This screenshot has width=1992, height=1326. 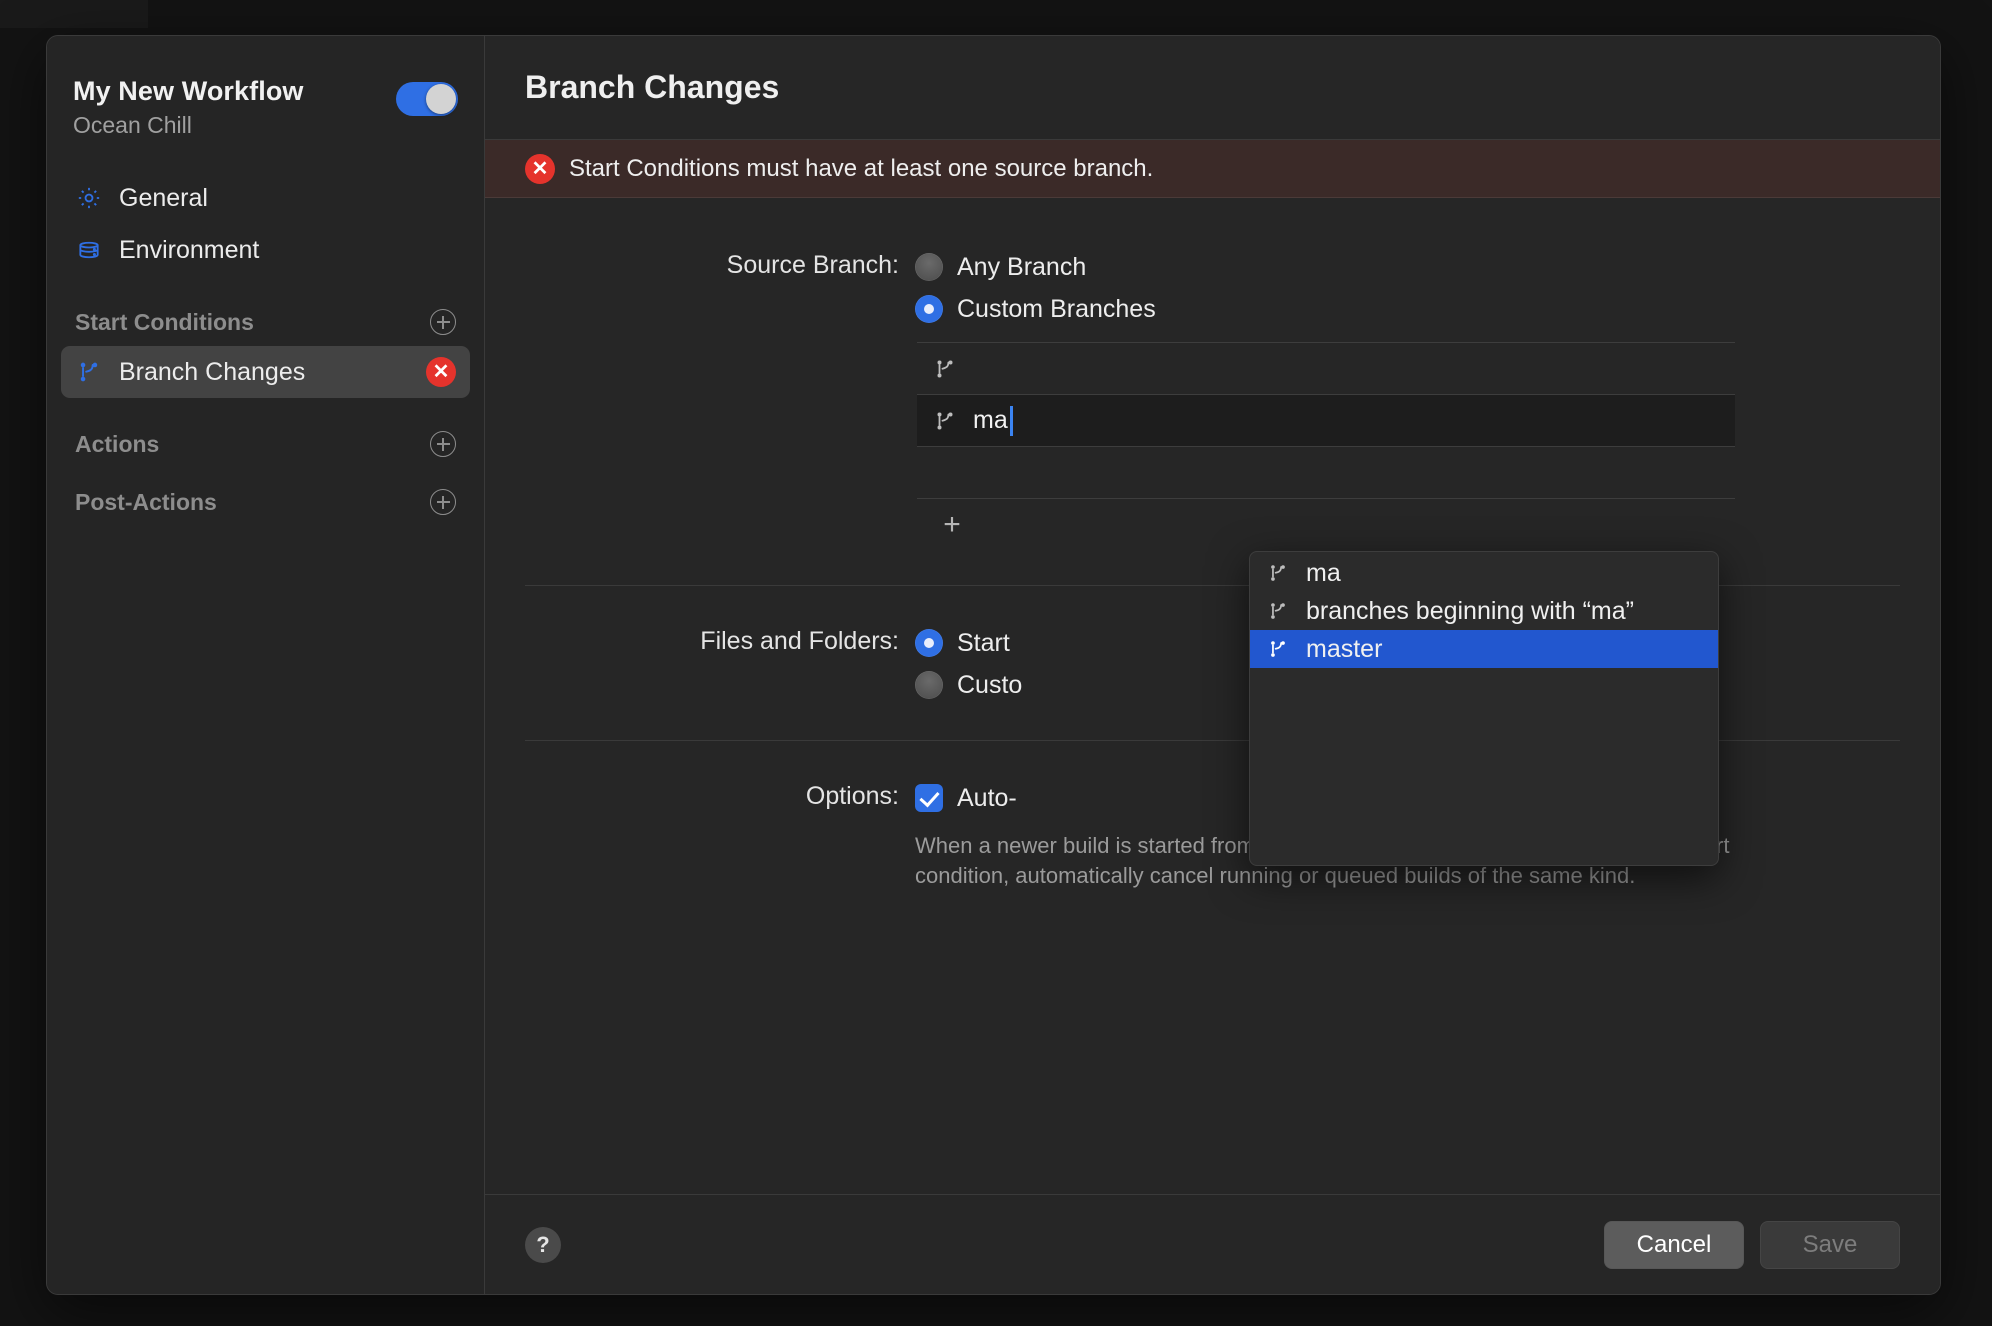 What do you see at coordinates (812, 265) in the screenshot?
I see `source-branch-label: Source Branch:` at bounding box center [812, 265].